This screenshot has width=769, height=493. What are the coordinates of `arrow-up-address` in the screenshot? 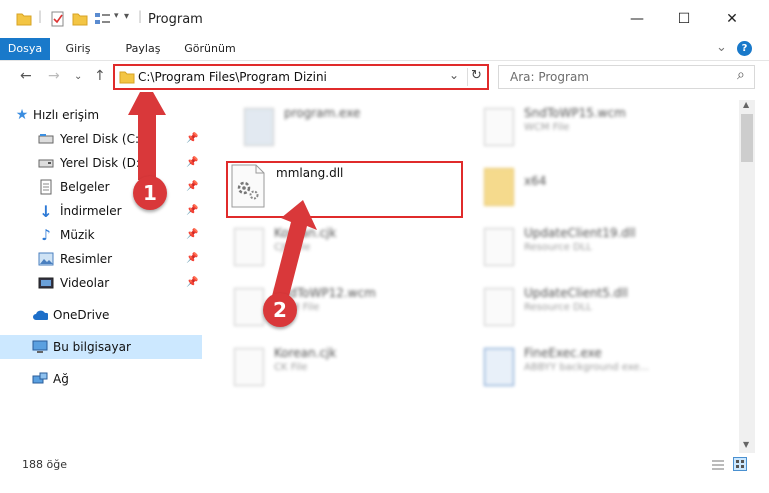 It's located at (147, 136).